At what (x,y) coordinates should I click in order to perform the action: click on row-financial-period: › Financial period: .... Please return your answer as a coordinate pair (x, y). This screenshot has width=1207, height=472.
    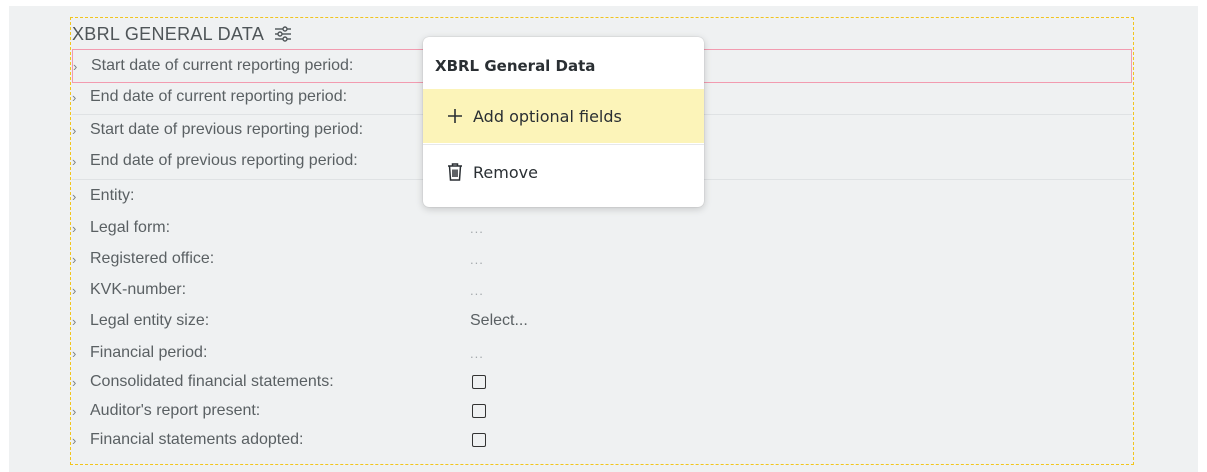
    Looking at the image, I should click on (602, 353).